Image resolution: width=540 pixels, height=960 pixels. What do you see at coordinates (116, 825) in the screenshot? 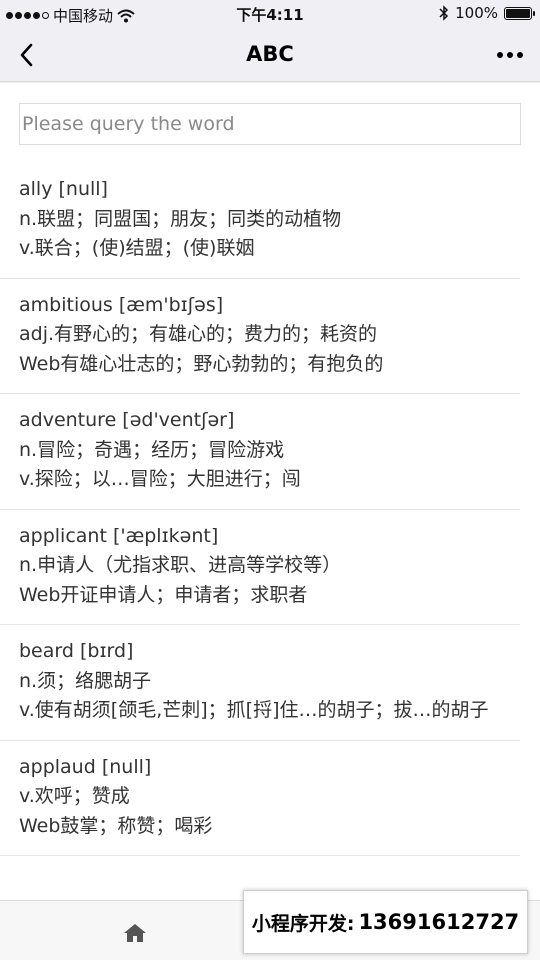
I see `word-definition: Web鼓掌；称赞；喝彩` at bounding box center [116, 825].